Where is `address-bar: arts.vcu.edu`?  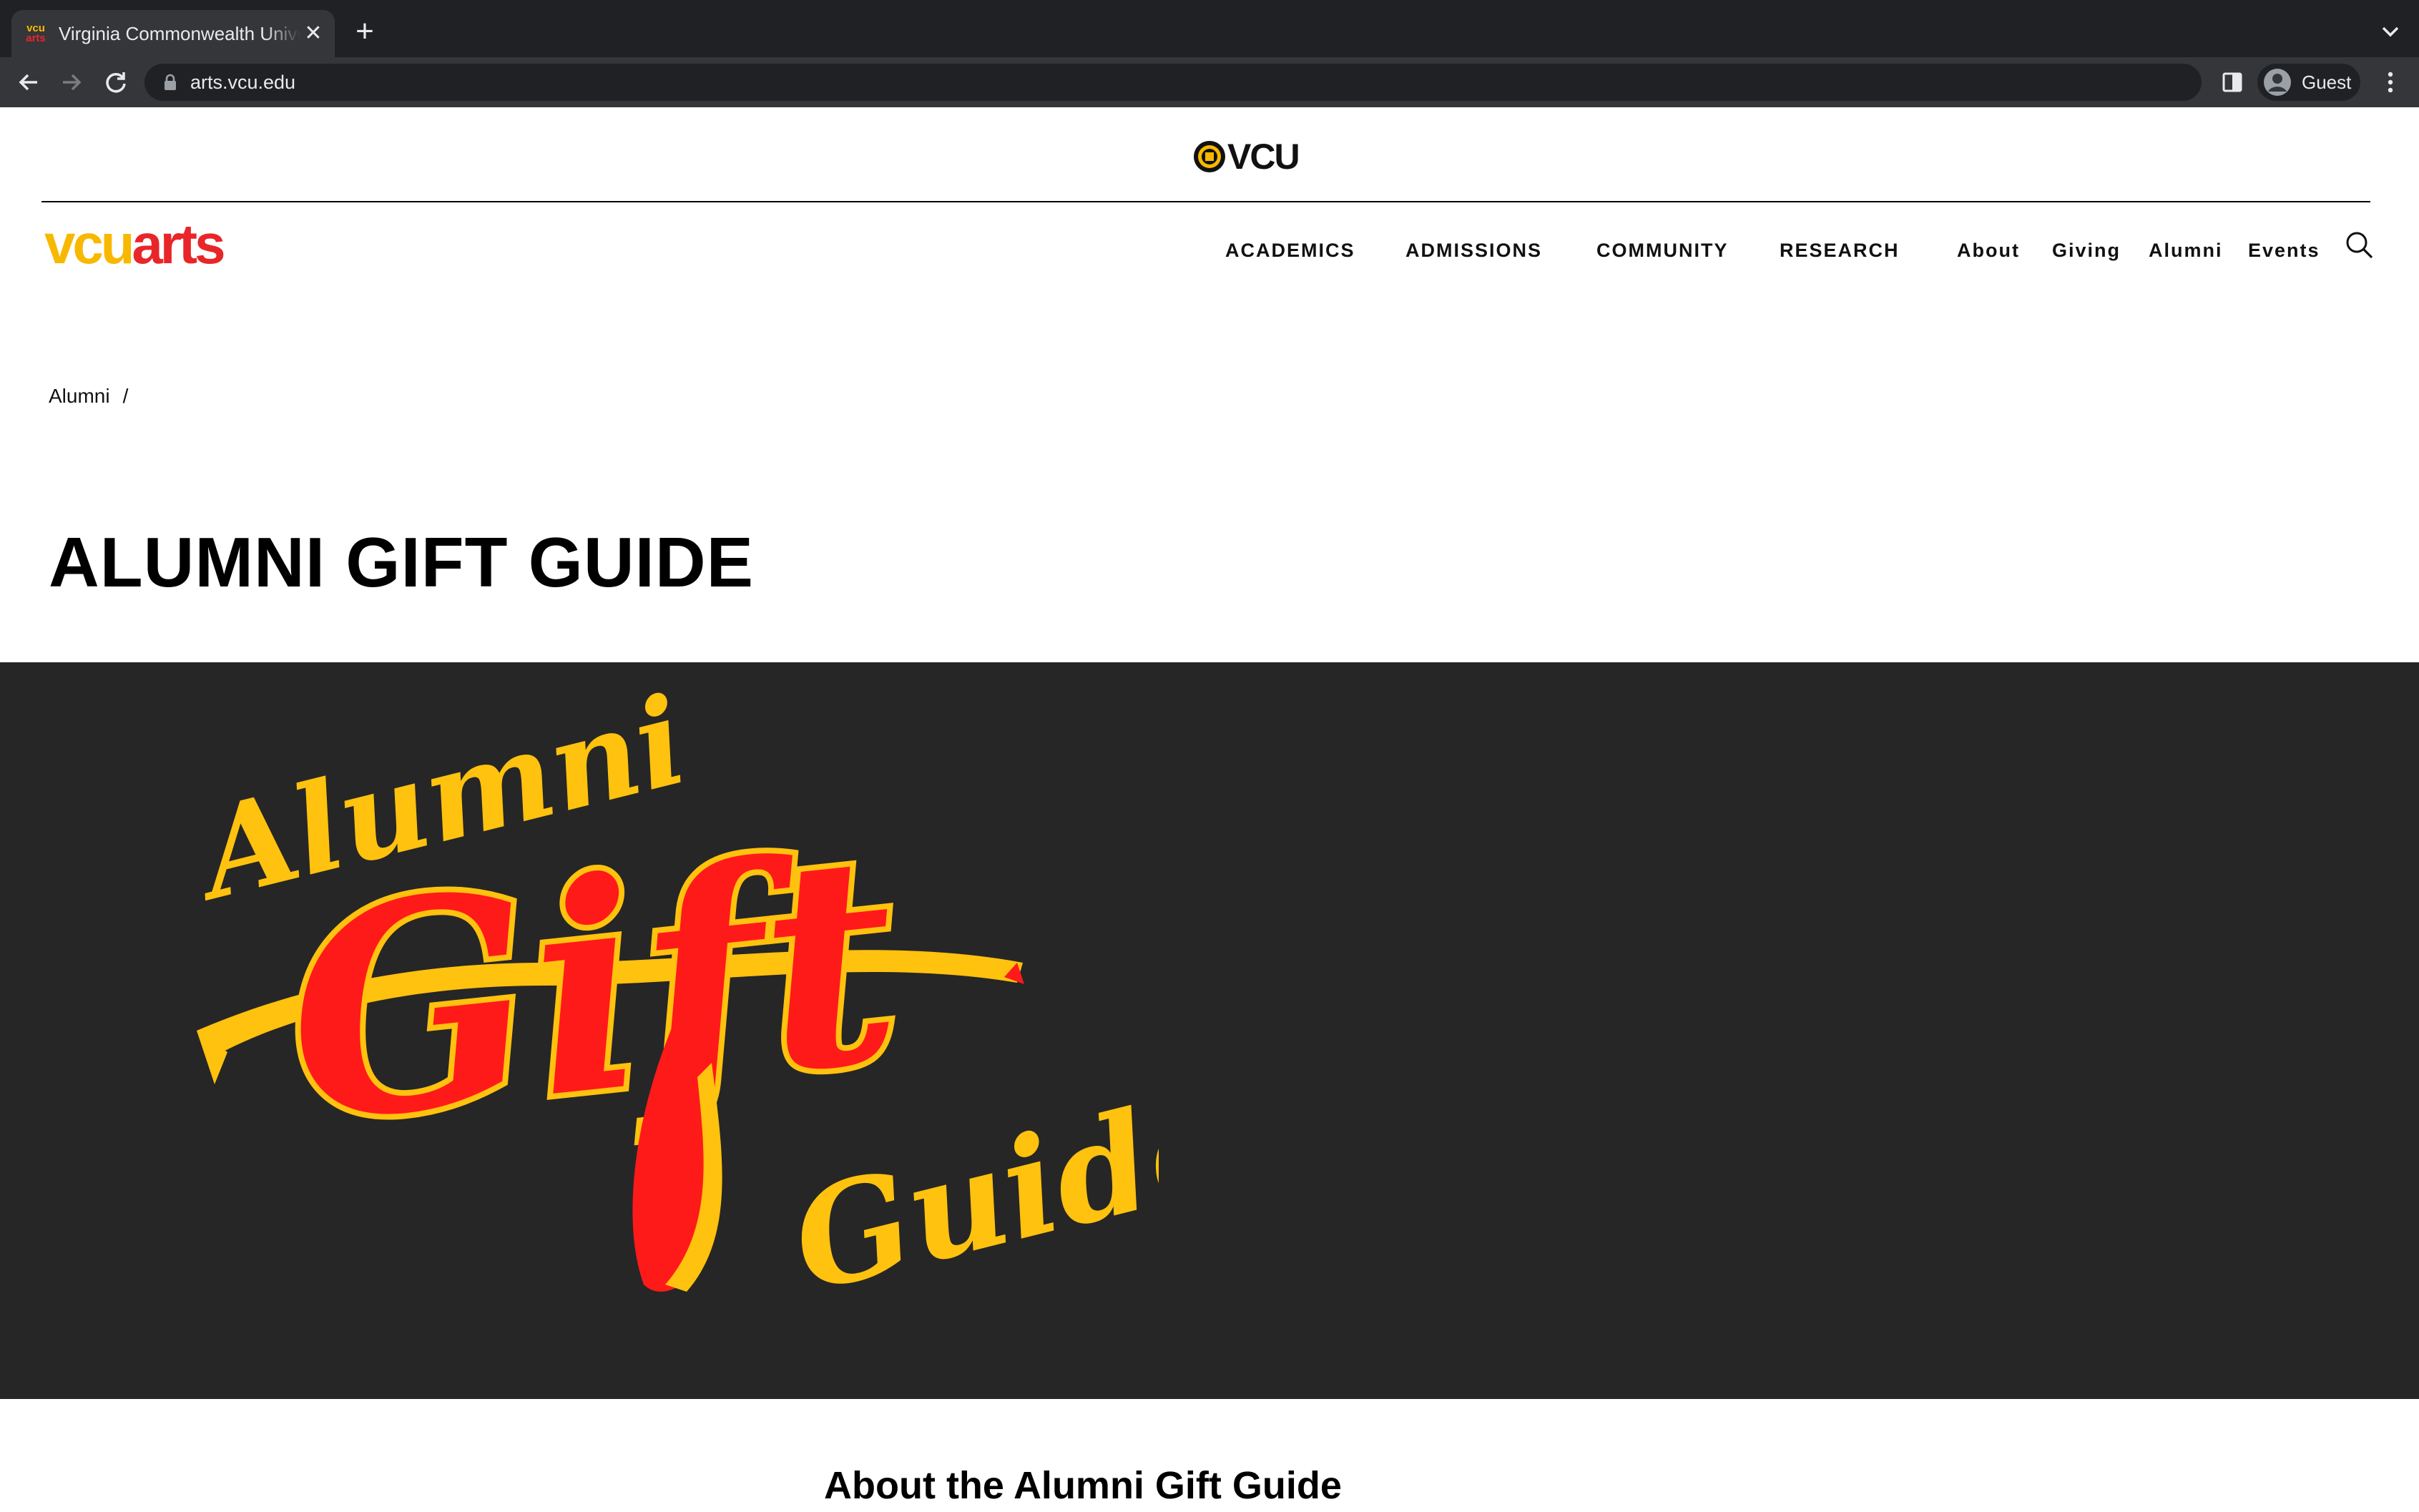 address-bar: arts.vcu.edu is located at coordinates (1173, 82).